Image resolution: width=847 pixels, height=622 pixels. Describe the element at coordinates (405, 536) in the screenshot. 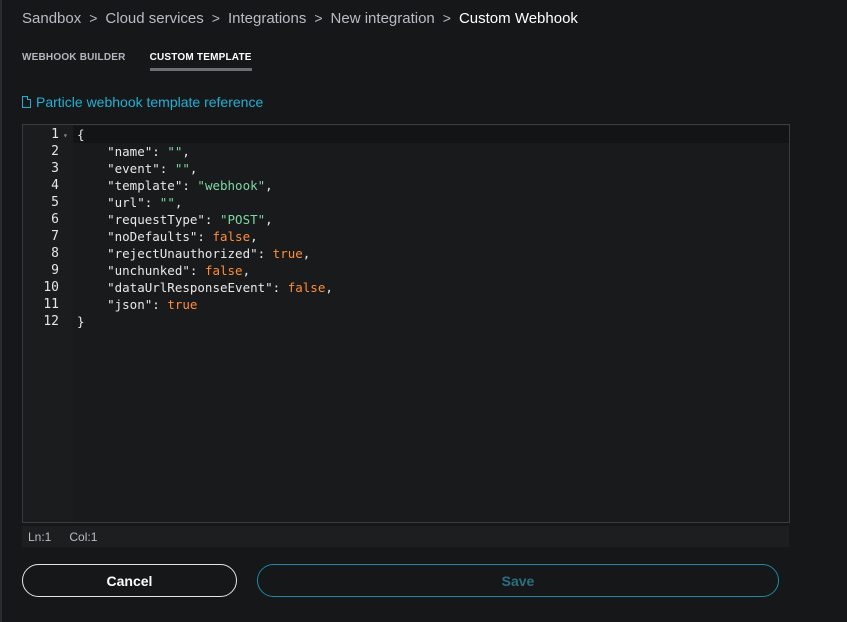

I see `editor-status-bar: Ln:1 Col:1` at that location.